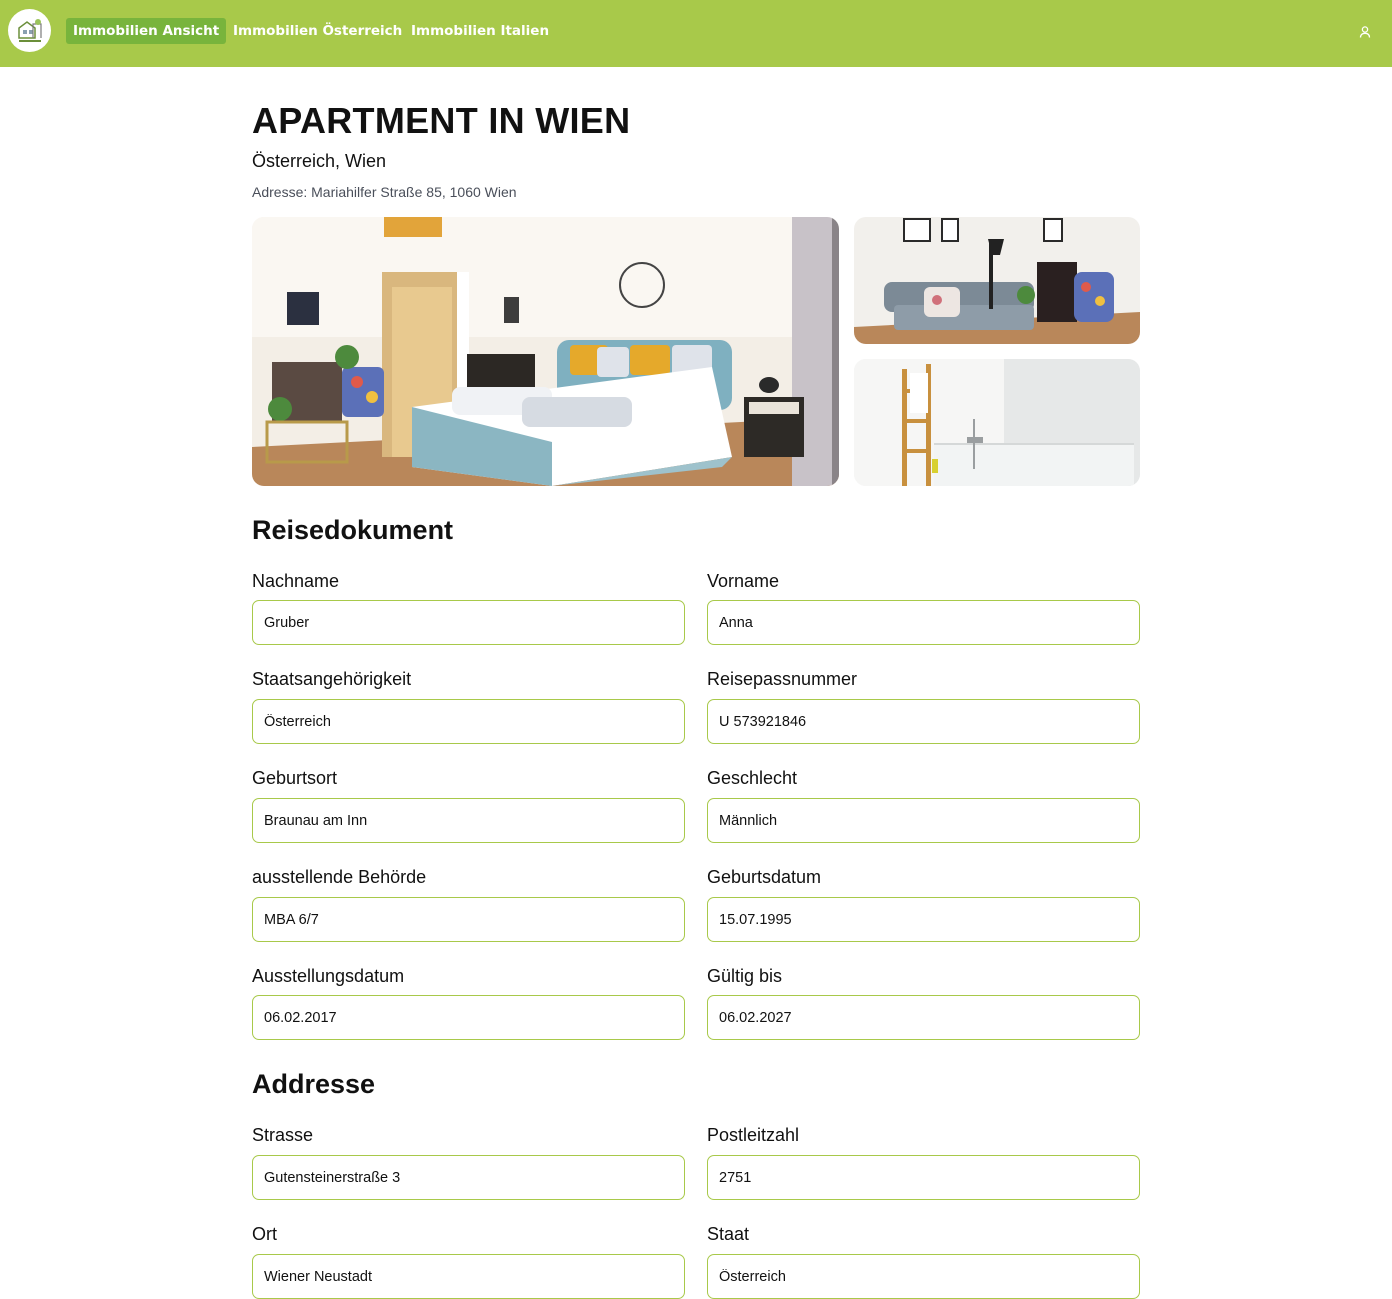 Image resolution: width=1392 pixels, height=1299 pixels. I want to click on label-vorname: Vorname, so click(743, 581).